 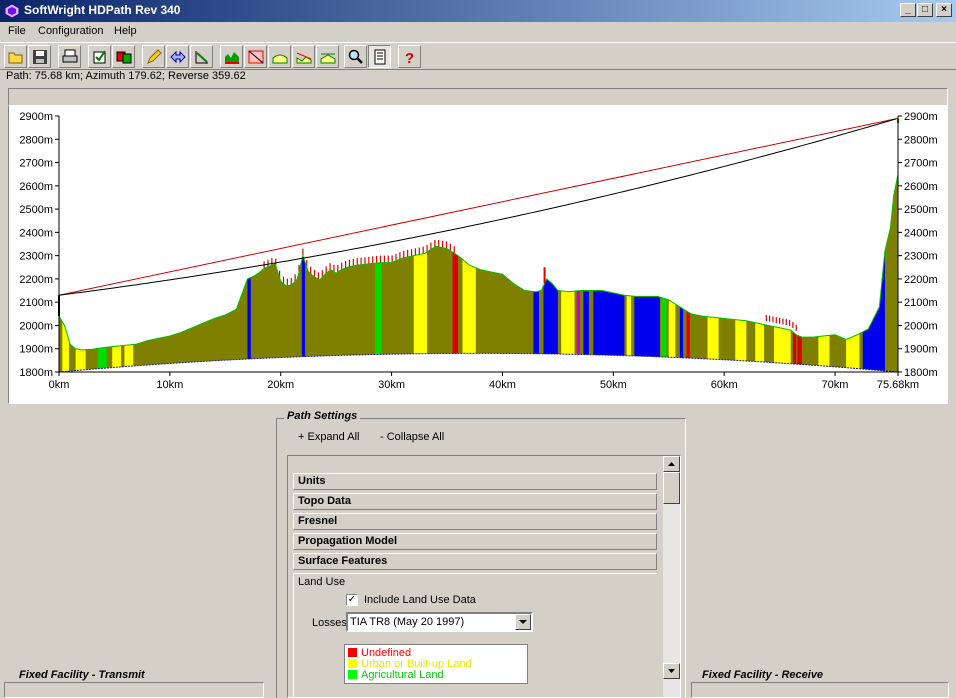 What do you see at coordinates (169, 385) in the screenshot?
I see `x-tick-label: 10km` at bounding box center [169, 385].